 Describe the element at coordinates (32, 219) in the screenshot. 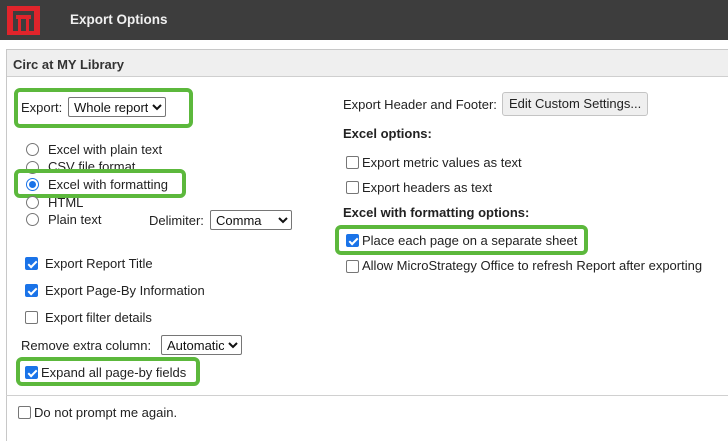

I see `radio-plain-text` at that location.